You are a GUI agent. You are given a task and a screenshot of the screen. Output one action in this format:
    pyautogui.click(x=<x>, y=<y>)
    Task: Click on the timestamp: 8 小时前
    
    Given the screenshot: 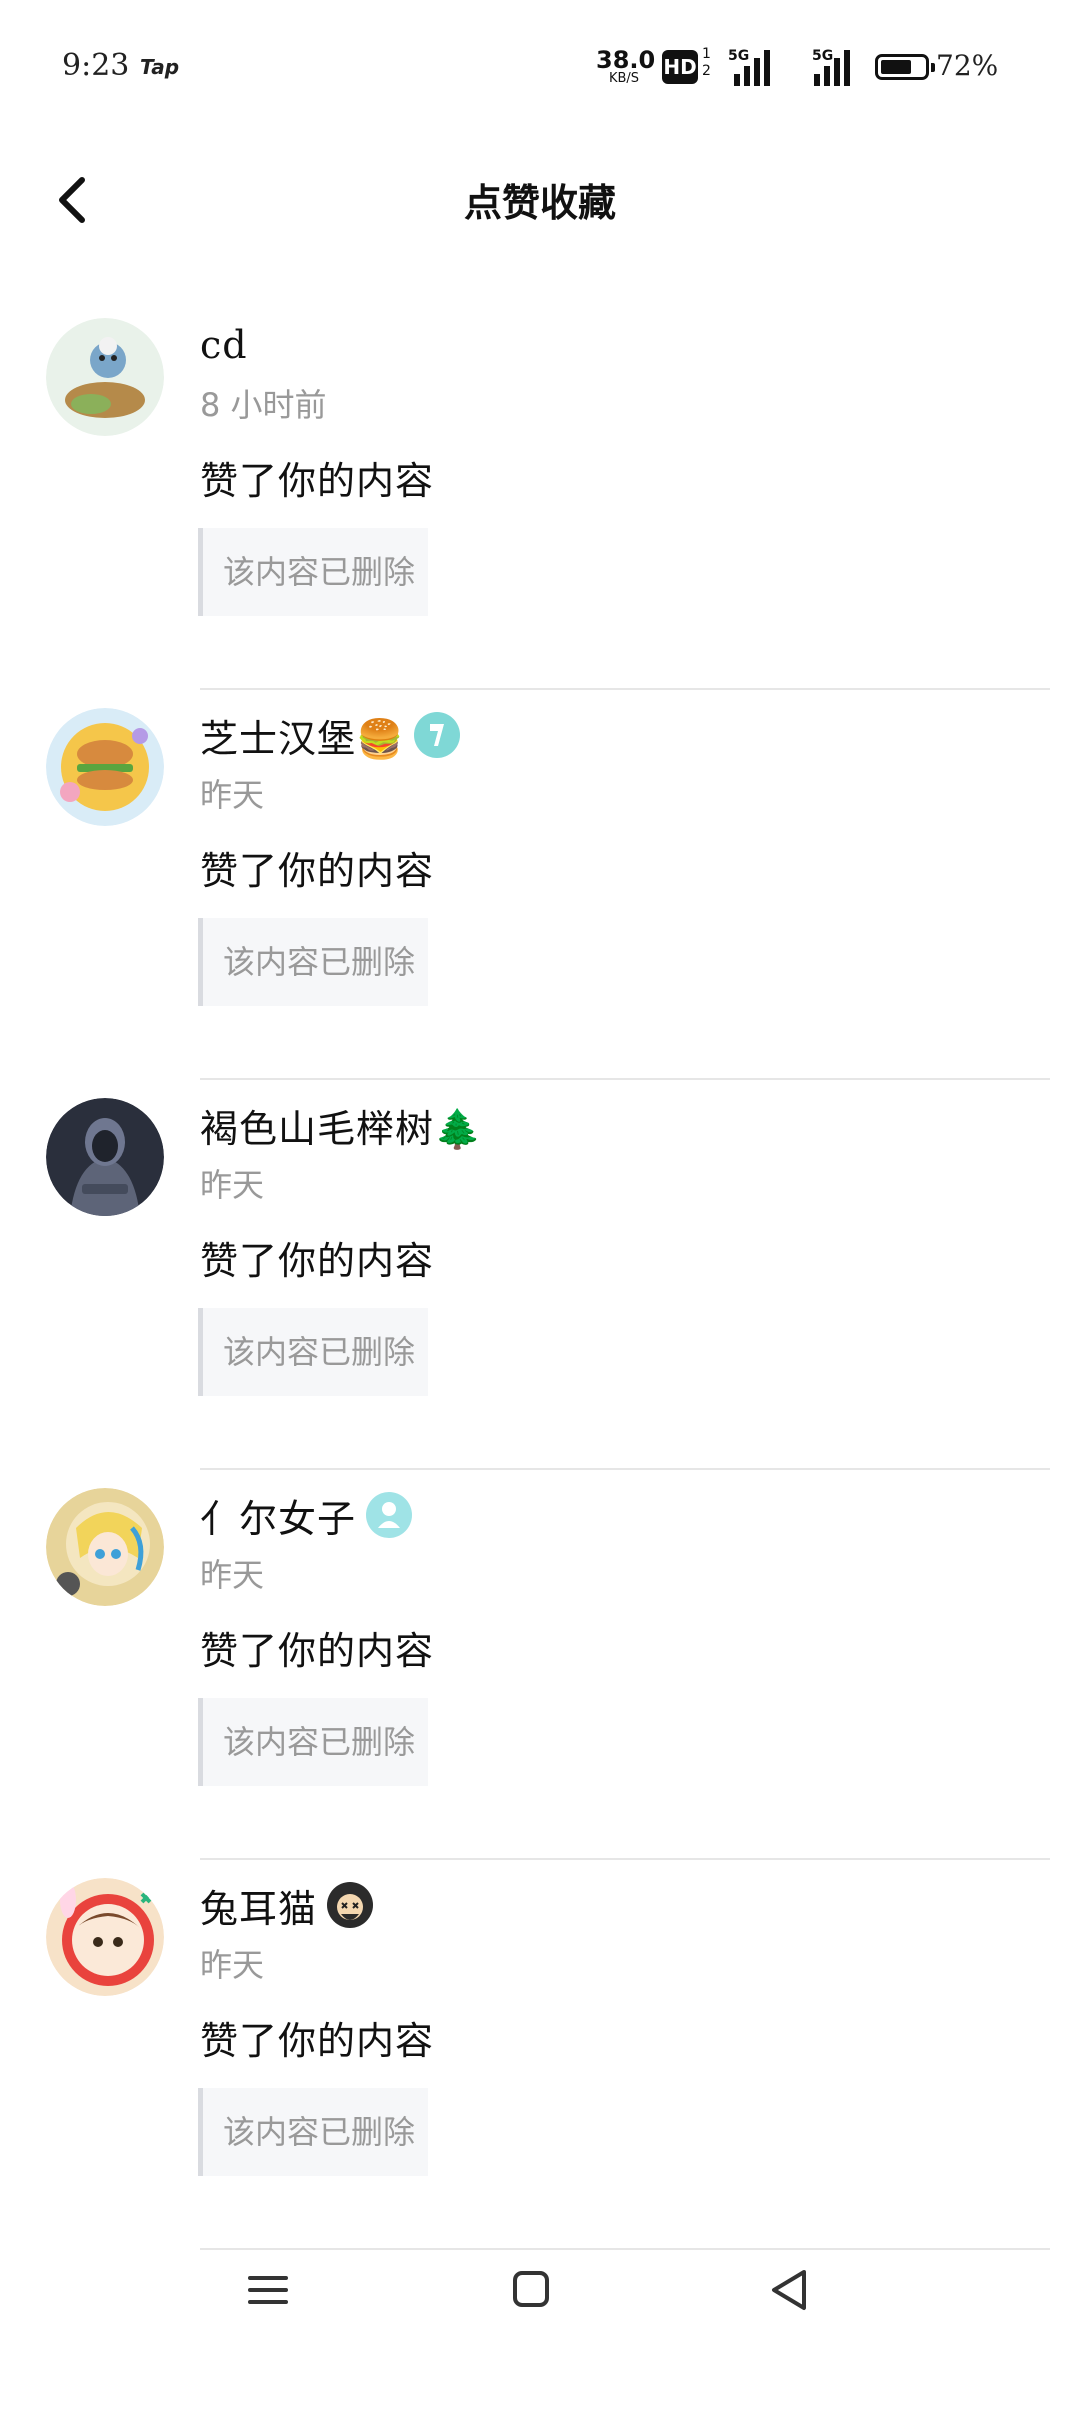 What is the action you would take?
    pyautogui.click(x=263, y=405)
    